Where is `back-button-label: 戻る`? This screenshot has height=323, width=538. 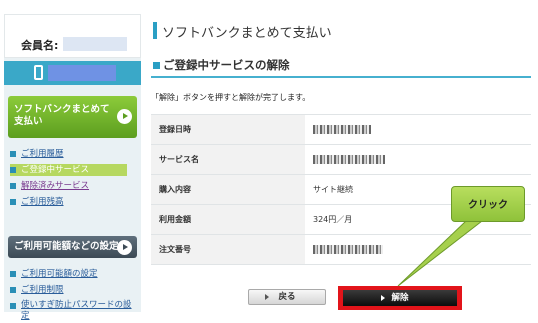
back-button-label: 戻る is located at coordinates (287, 297).